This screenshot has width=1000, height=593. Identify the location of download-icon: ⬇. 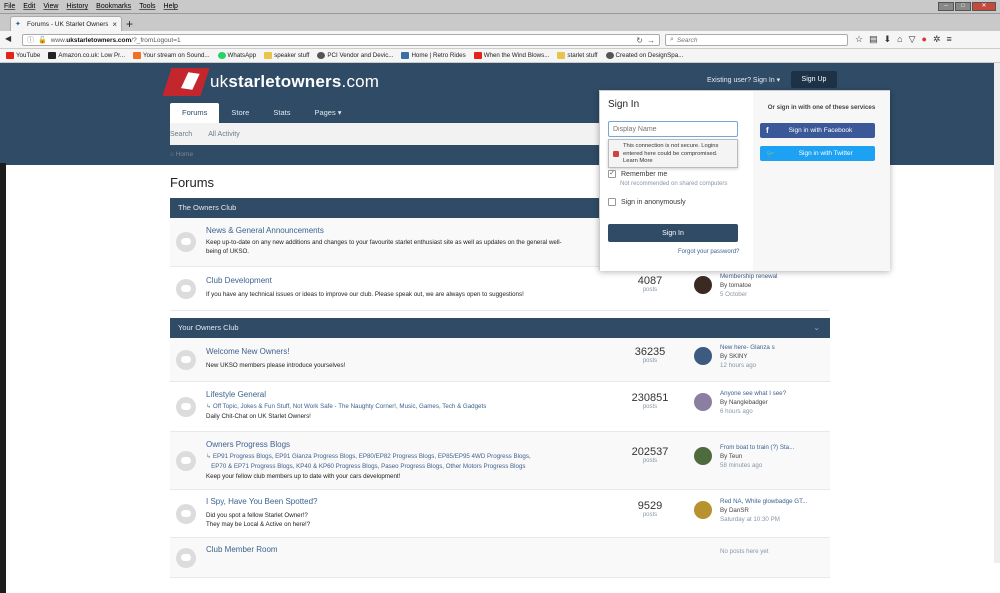
(888, 39).